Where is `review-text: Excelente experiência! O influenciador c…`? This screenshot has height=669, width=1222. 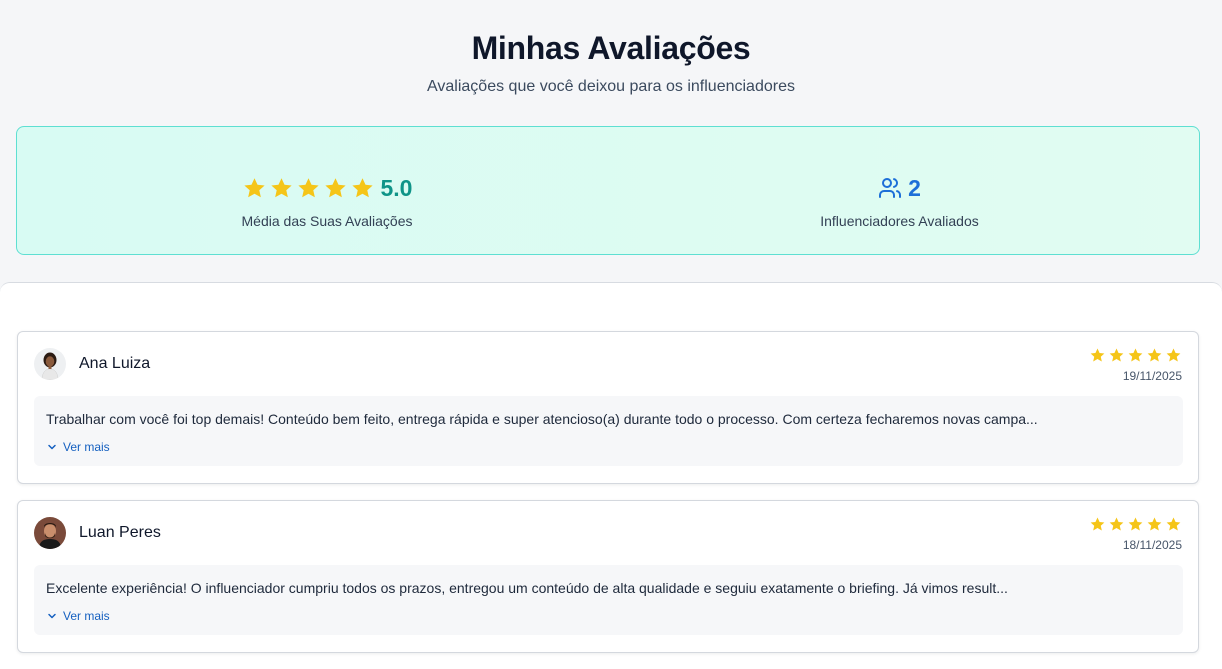 review-text: Excelente experiência! O influenciador c… is located at coordinates (527, 588).